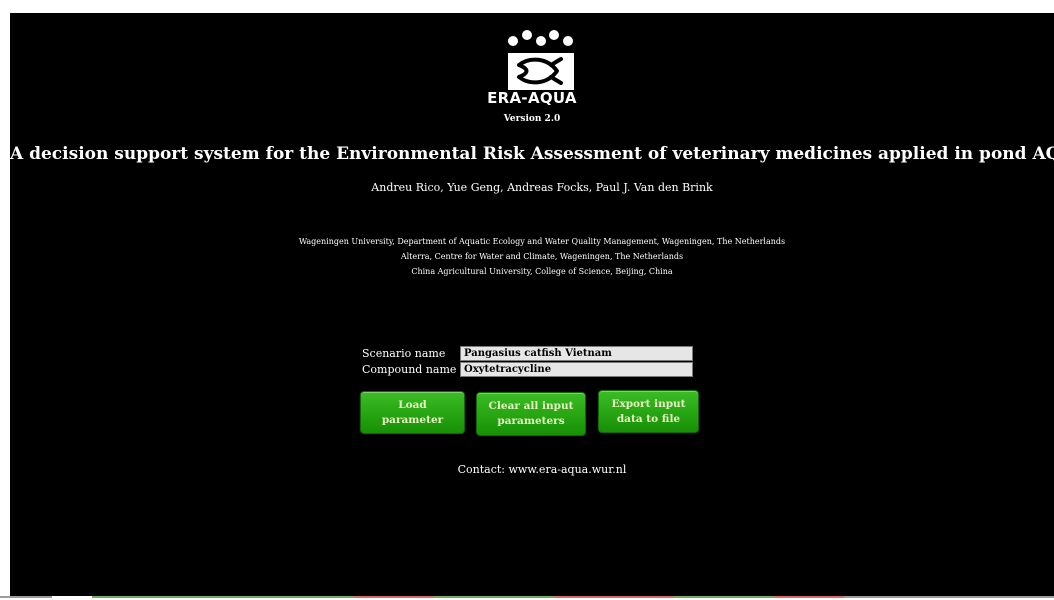 The width and height of the screenshot is (1054, 600). What do you see at coordinates (576, 369) in the screenshot?
I see `compound-name-field` at bounding box center [576, 369].